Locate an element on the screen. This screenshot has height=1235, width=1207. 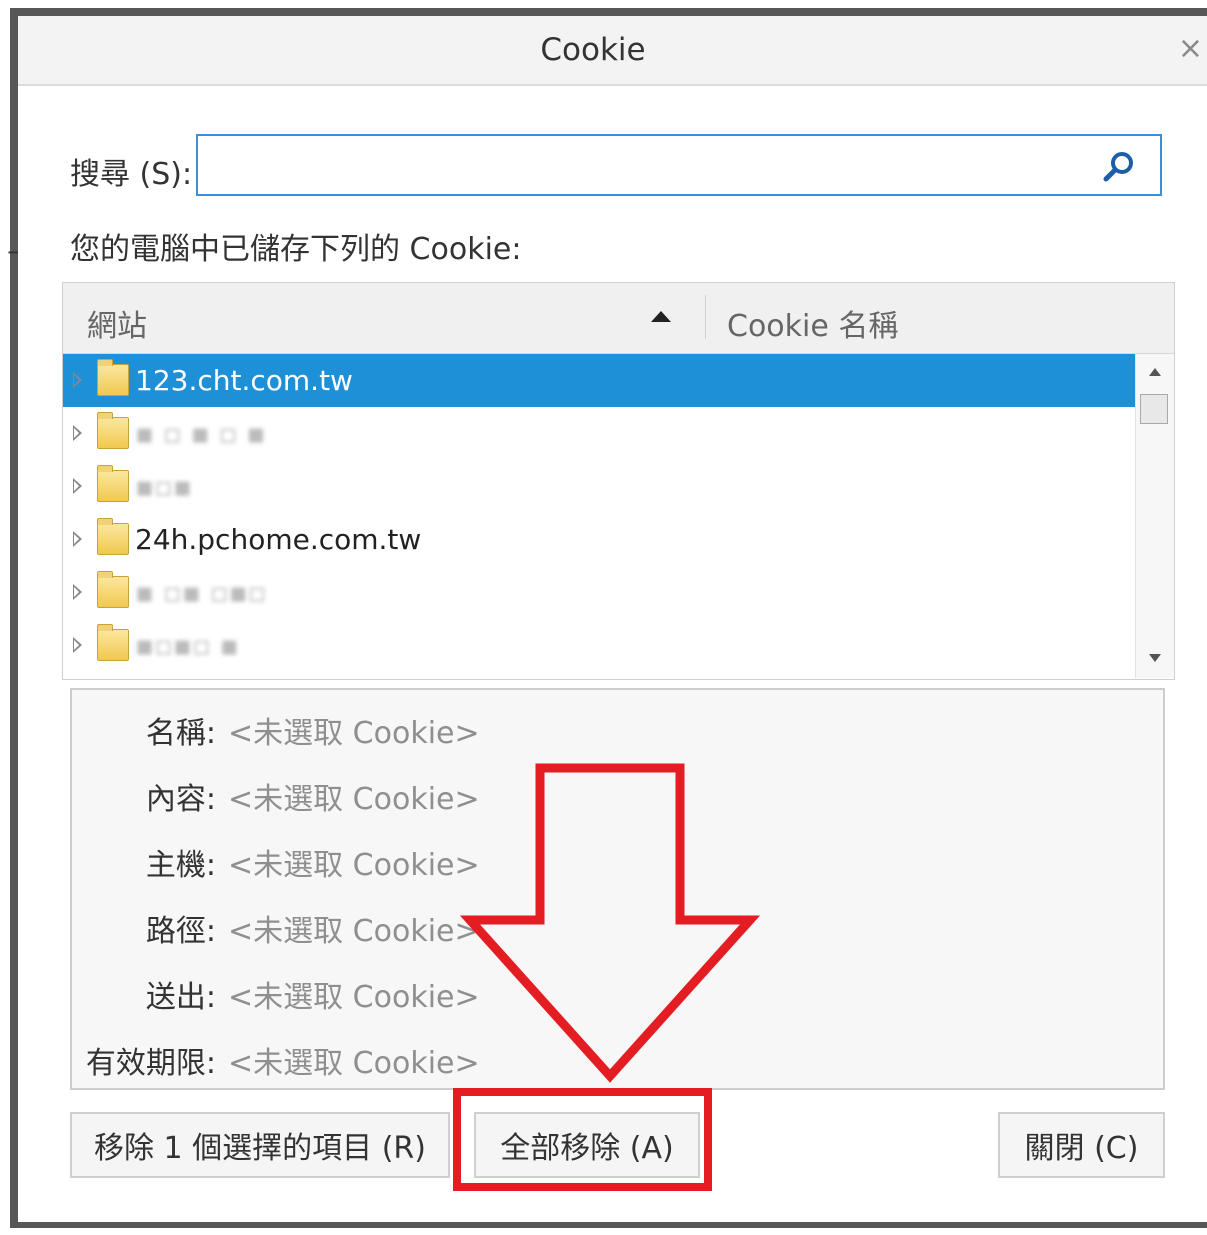
site-label-redacted: ▪ ▫ ▪ ▫ ▪ is located at coordinates (200, 433).